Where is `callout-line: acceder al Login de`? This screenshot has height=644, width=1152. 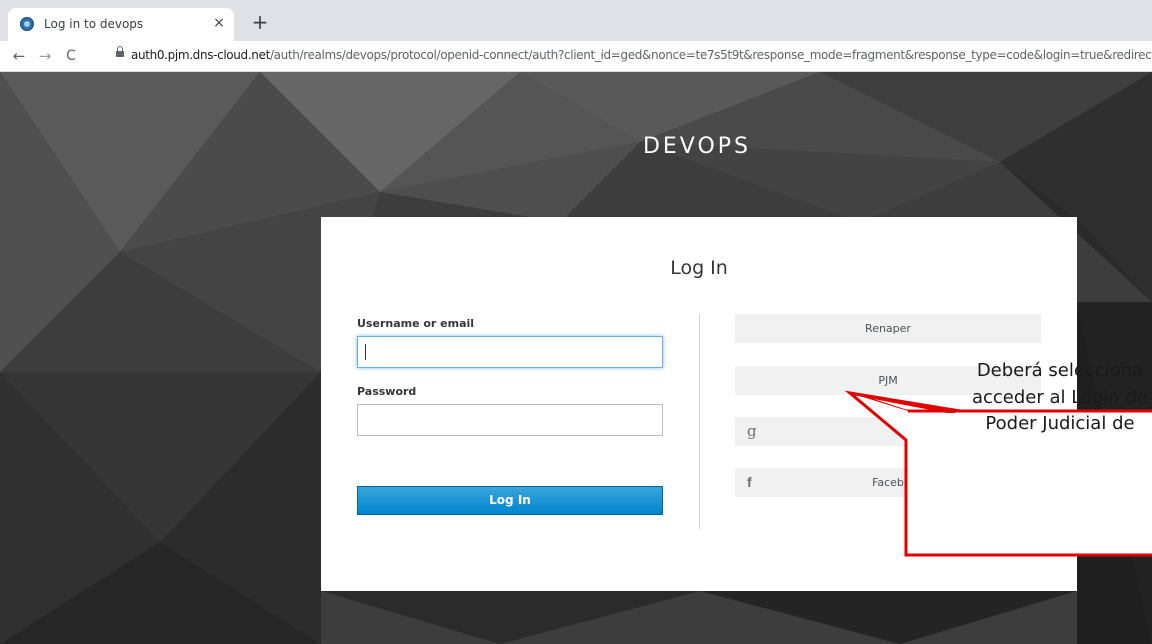 callout-line: acceder al Login de is located at coordinates (1060, 397).